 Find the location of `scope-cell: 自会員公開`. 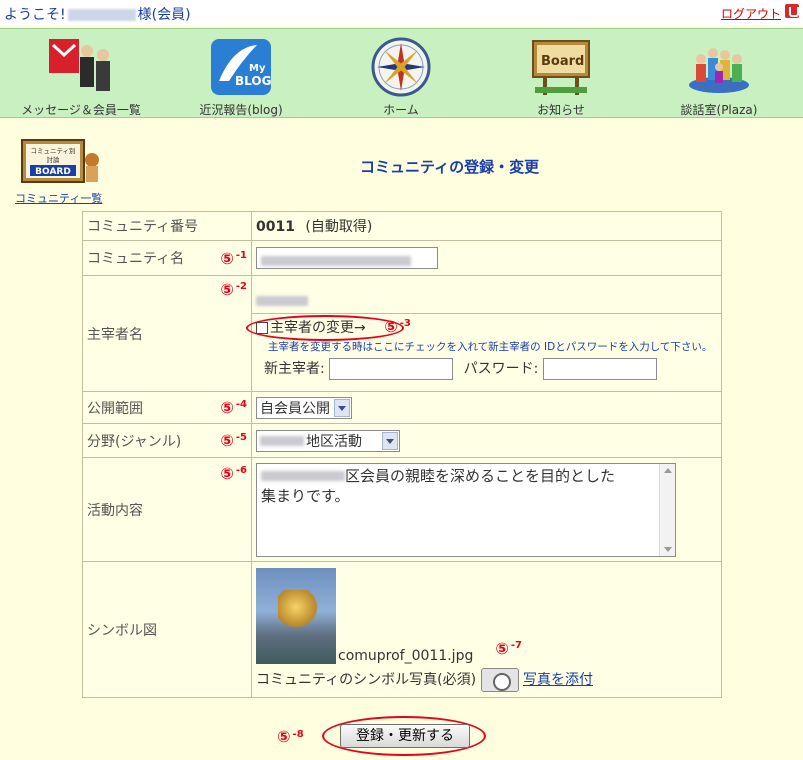

scope-cell: 自会員公開 is located at coordinates (486, 407).